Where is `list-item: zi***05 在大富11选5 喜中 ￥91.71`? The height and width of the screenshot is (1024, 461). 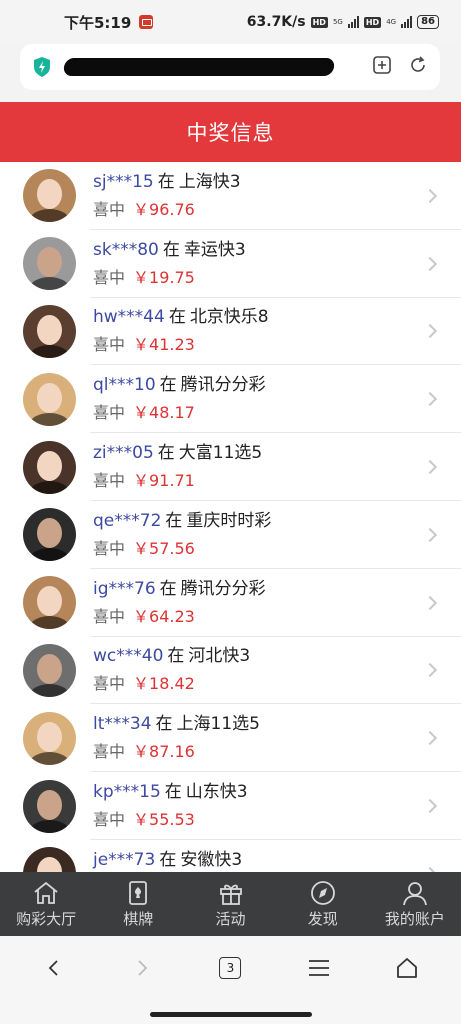
list-item: zi***05 在大富11选5 喜中 ￥91.71 is located at coordinates (230, 467).